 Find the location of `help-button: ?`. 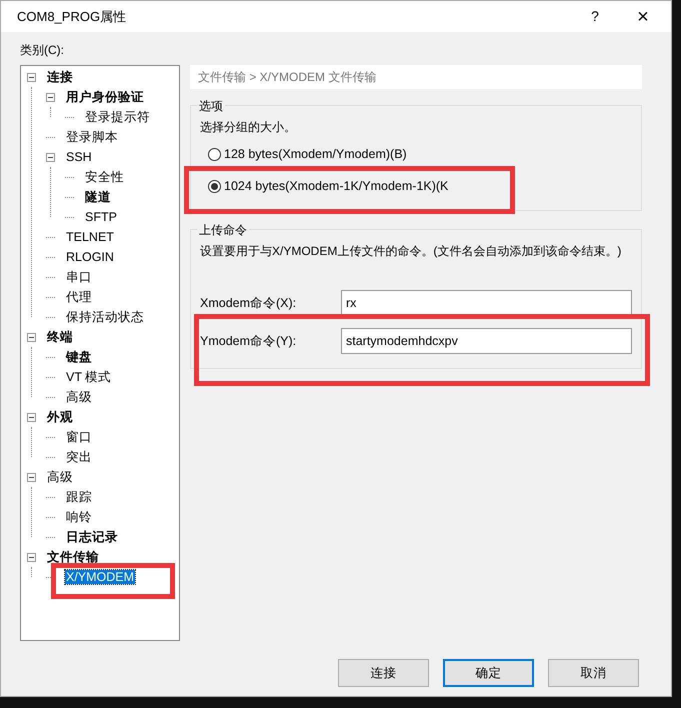

help-button: ? is located at coordinates (595, 16).